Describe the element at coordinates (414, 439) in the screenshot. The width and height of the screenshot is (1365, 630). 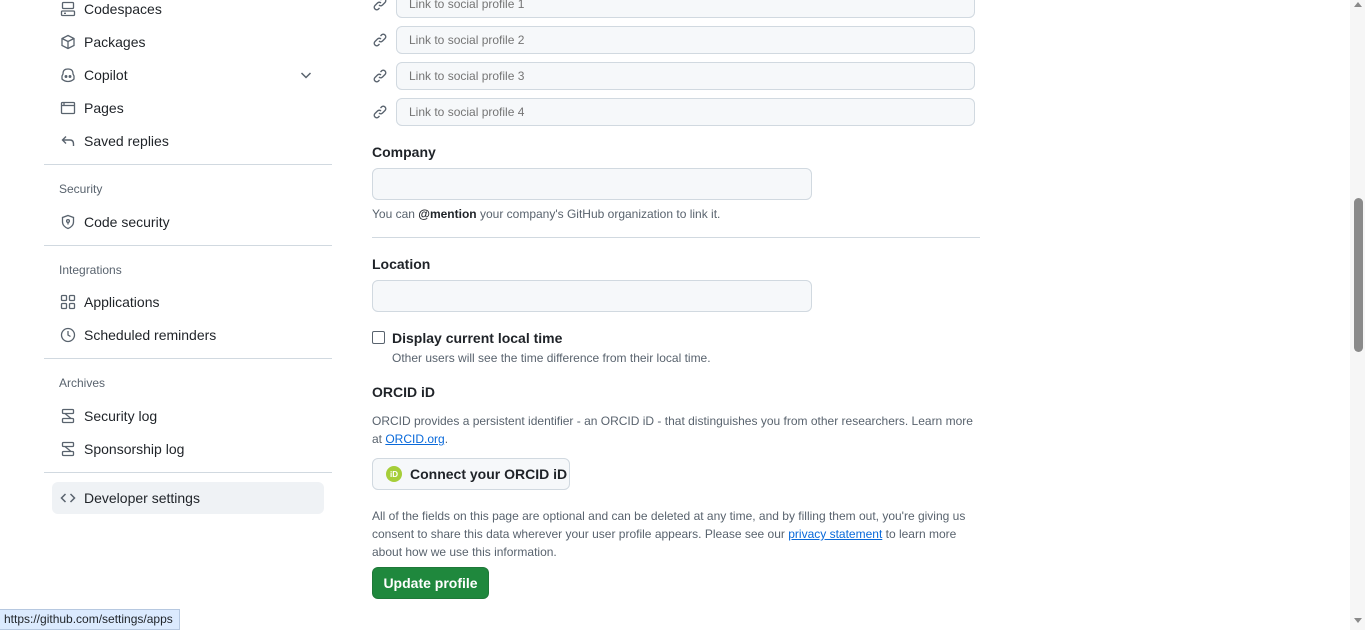
I see `orcid-link: ORCID.org` at that location.